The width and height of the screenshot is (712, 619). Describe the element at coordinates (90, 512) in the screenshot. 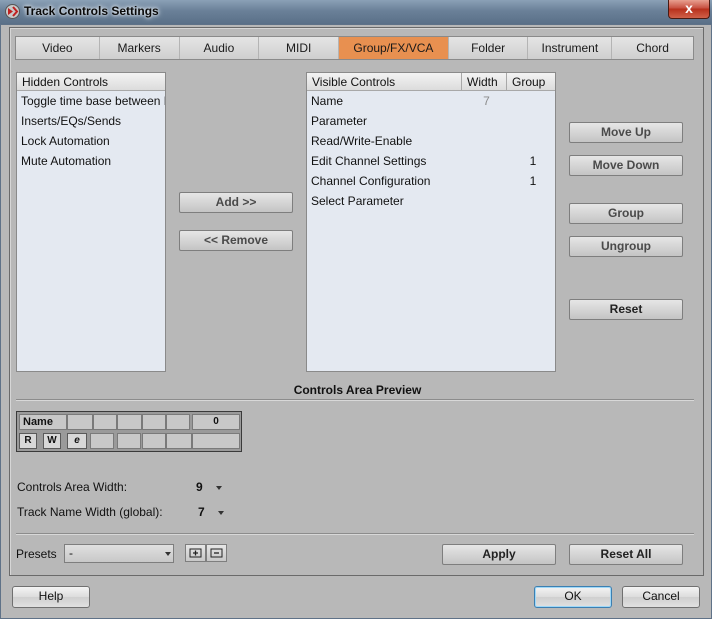

I see `track-name-width-label: Track Name Width (global):` at that location.